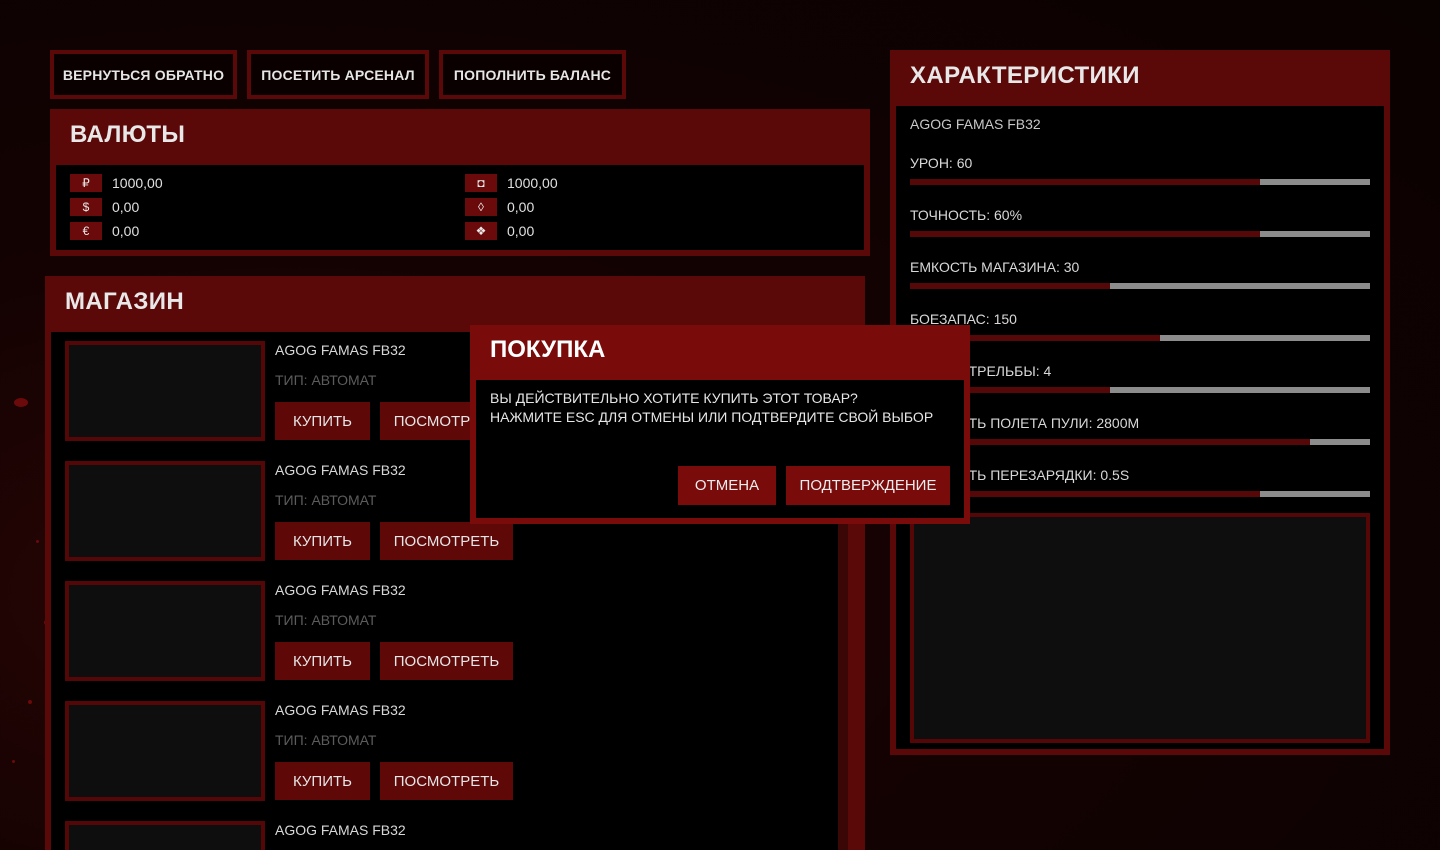  I want to click on currency-row: ❖ 0,00, so click(499, 231).